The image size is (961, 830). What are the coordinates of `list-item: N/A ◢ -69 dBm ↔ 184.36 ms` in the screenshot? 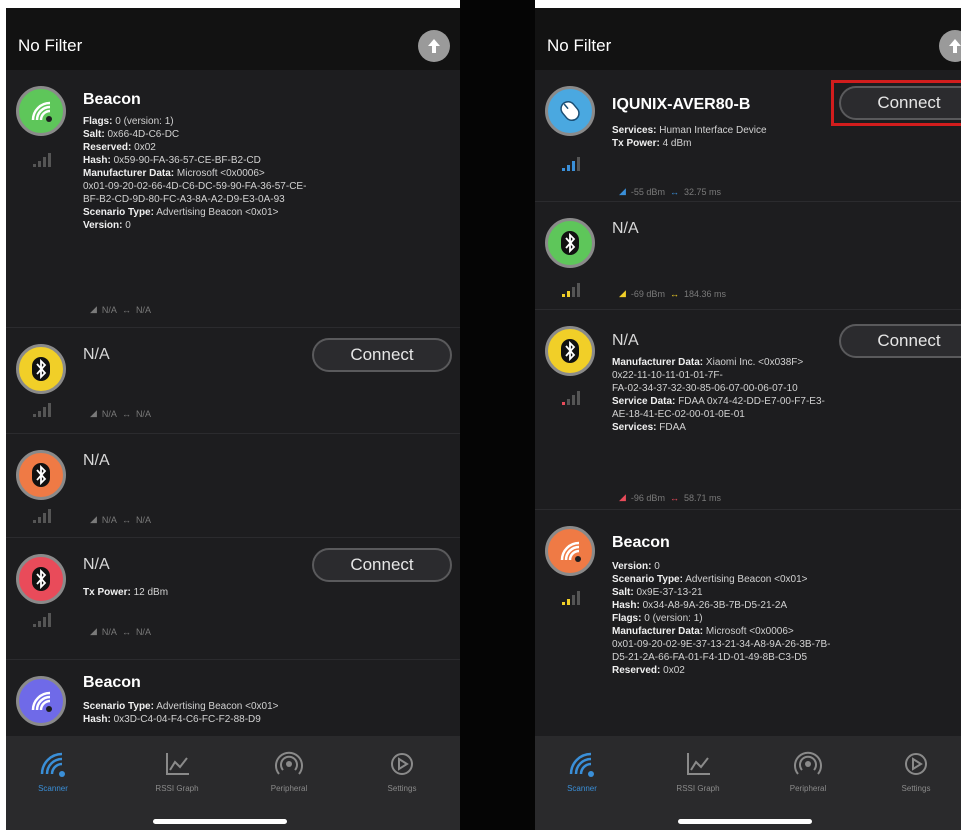 It's located at (748, 256).